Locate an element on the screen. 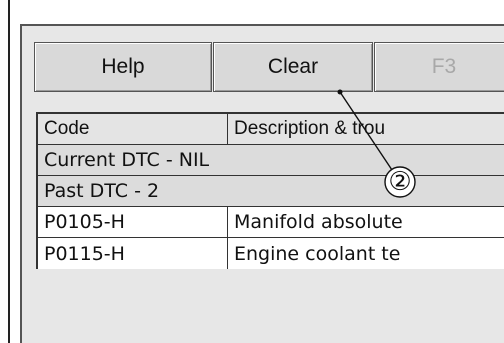 Image resolution: width=504 pixels, height=343 pixels. table-row: P0105-H Manifold absolute is located at coordinates (271, 222).